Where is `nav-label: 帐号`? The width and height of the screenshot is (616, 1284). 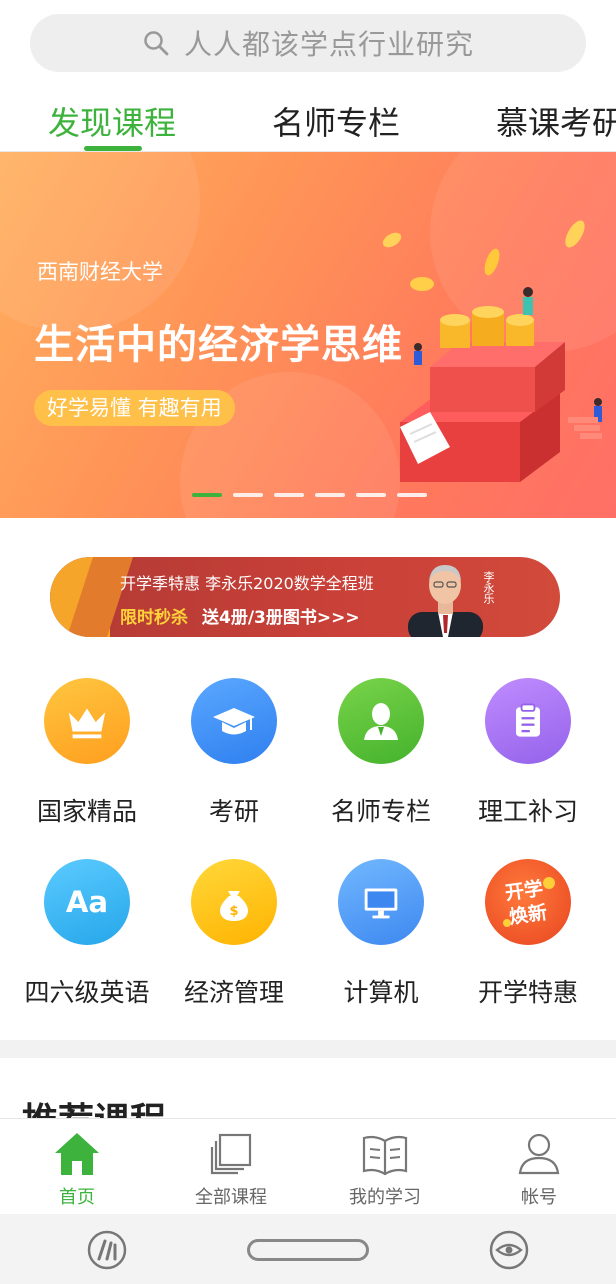 nav-label: 帐号 is located at coordinates (539, 1197).